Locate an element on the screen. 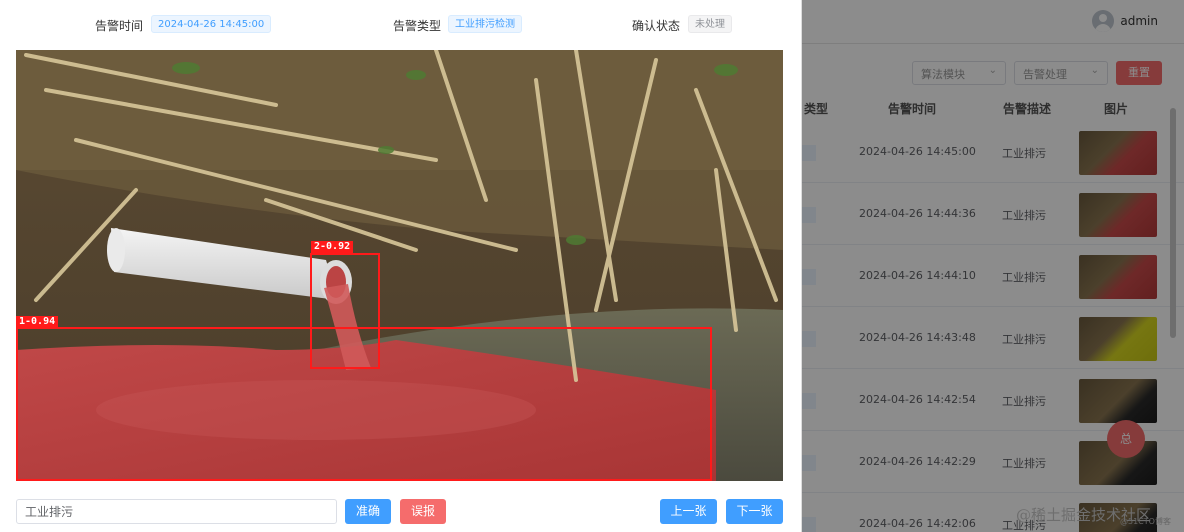 The width and height of the screenshot is (1184, 532). previous-image-button: 上一张 is located at coordinates (688, 511).